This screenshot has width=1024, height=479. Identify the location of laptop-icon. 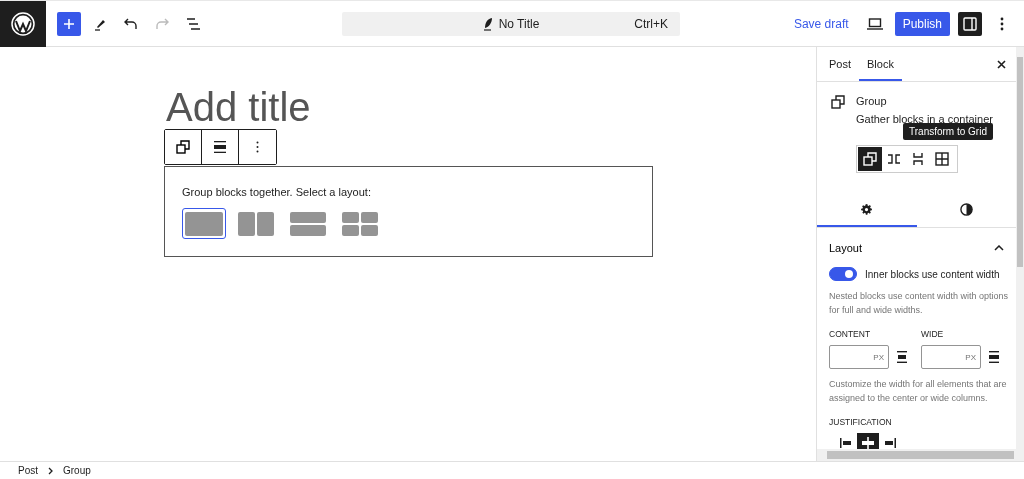
(874, 23).